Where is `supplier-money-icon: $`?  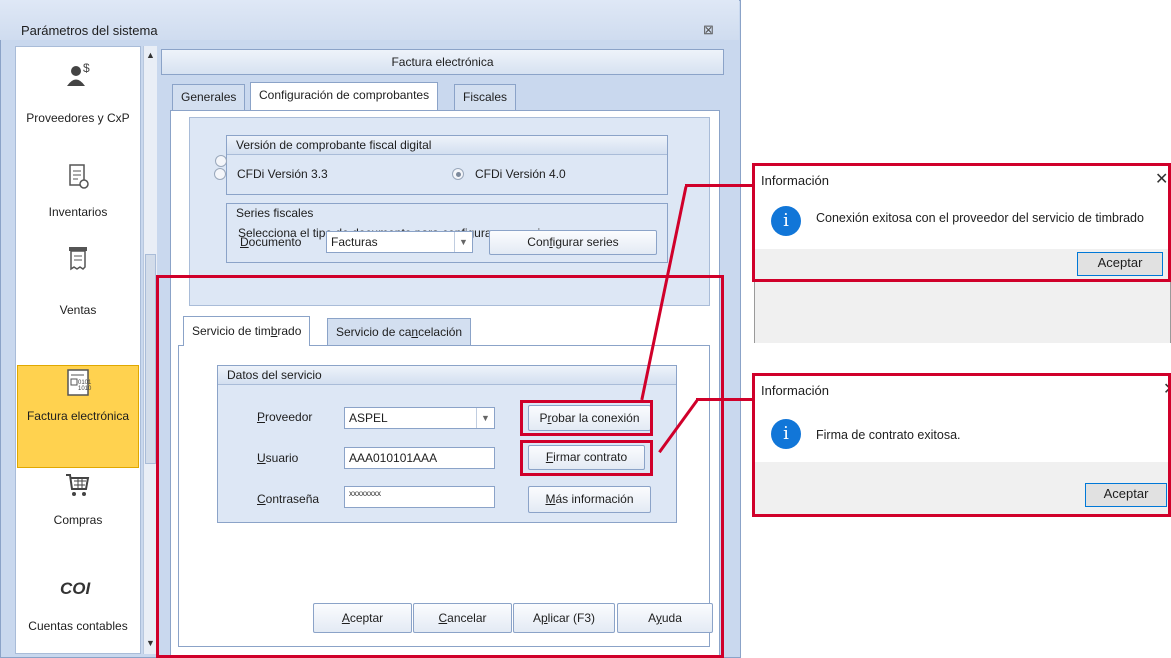 supplier-money-icon: $ is located at coordinates (78, 73).